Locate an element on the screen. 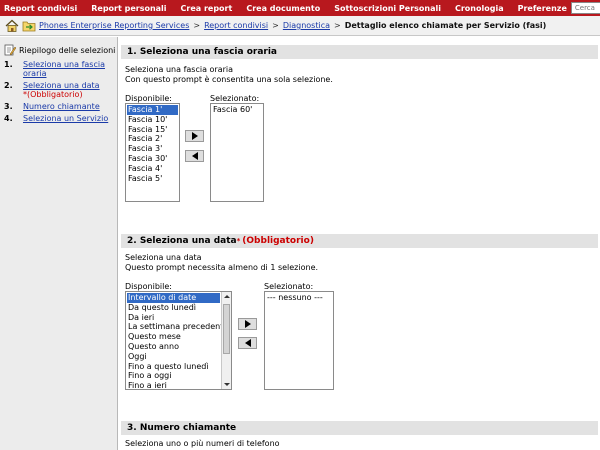 Image resolution: width=600 pixels, height=450 pixels. home-icon is located at coordinates (12, 25).